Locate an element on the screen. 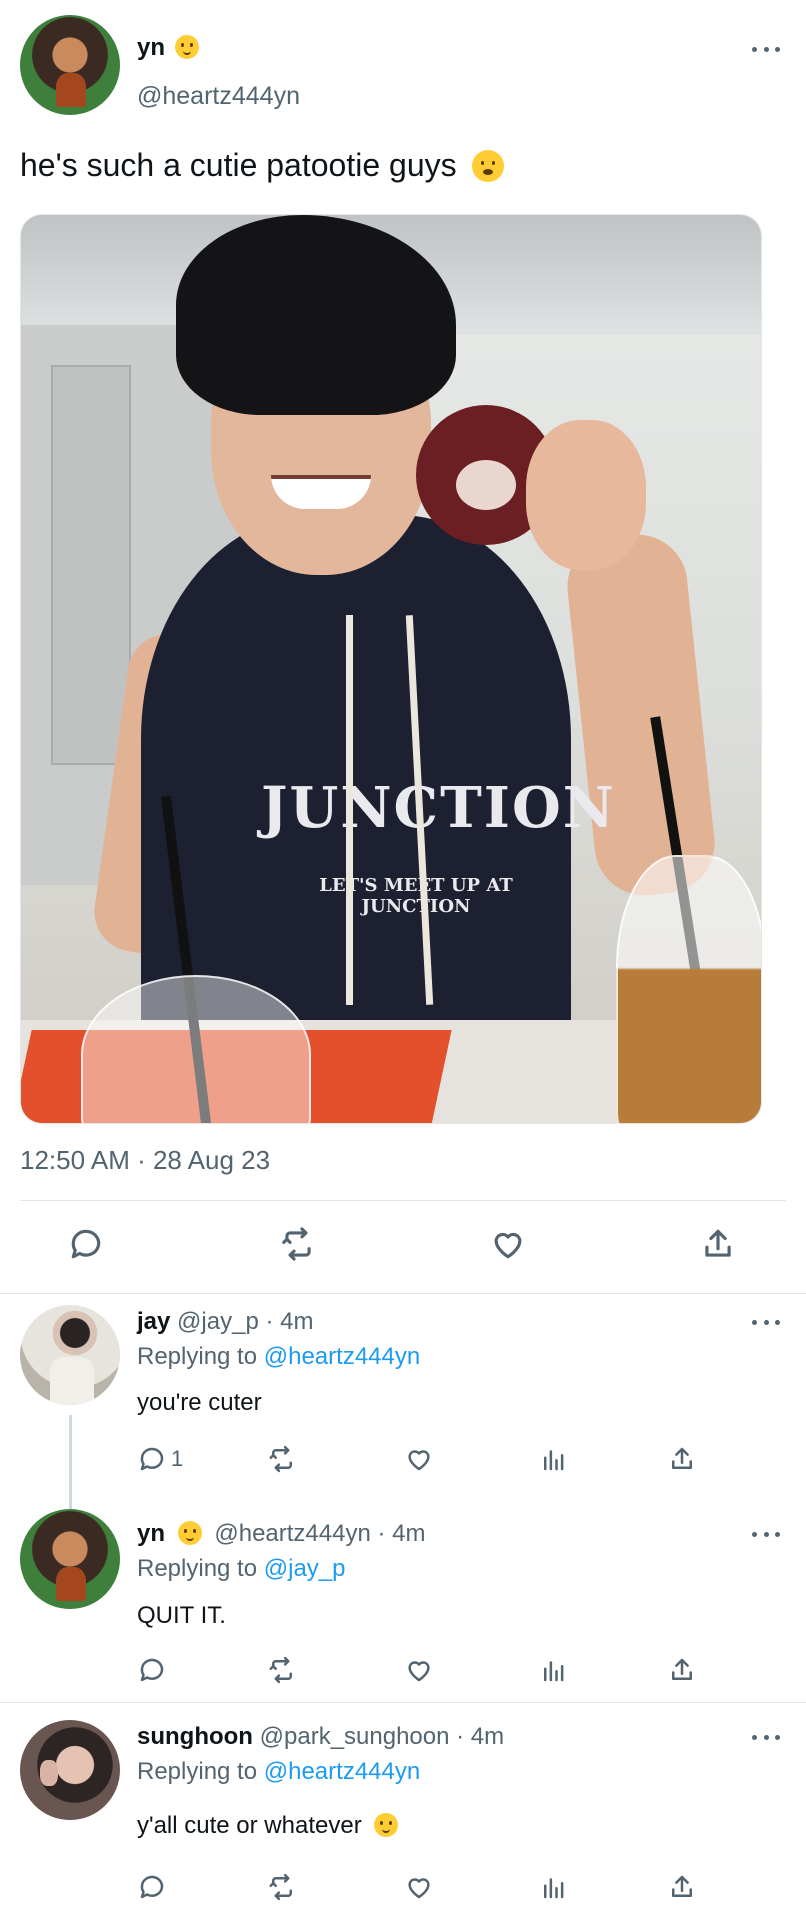 The height and width of the screenshot is (1920, 806). author-handle: @heartz444yn is located at coordinates (218, 96).